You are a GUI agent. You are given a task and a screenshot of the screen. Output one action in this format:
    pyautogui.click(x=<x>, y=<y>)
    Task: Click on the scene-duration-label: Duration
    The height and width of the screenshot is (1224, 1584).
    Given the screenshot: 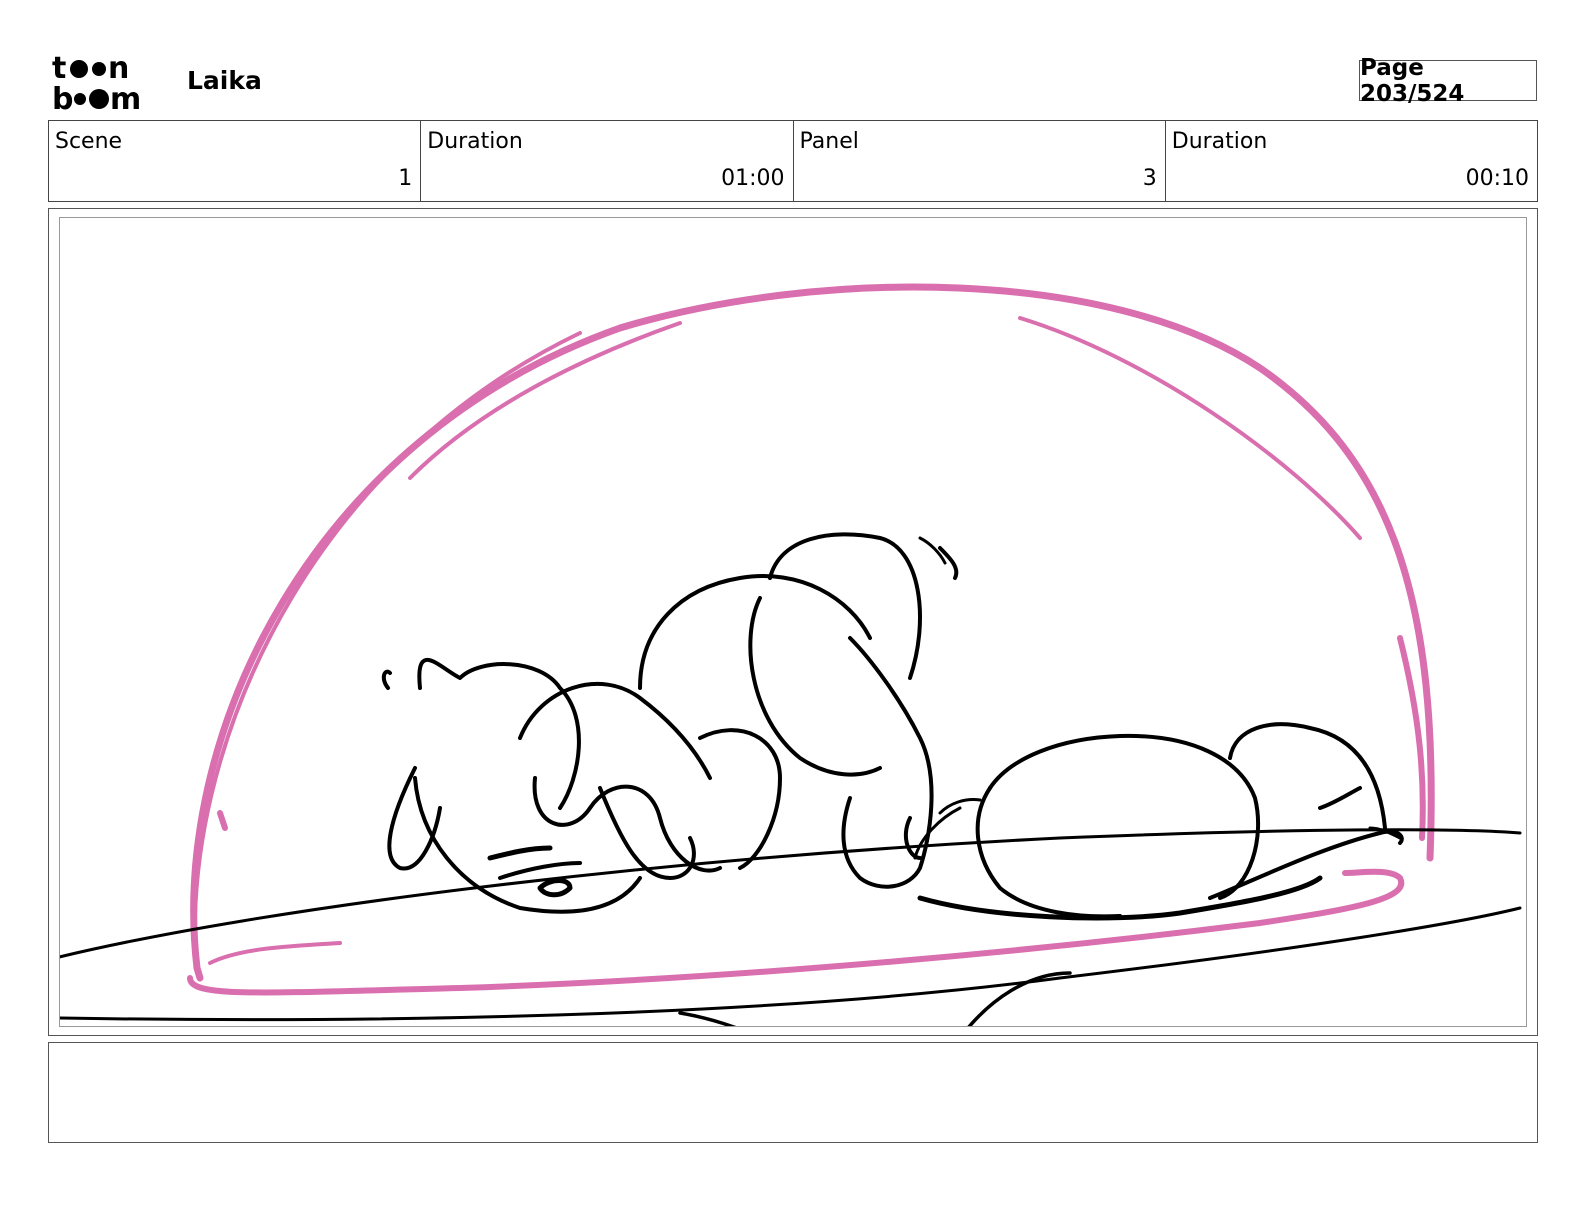 What is the action you would take?
    pyautogui.click(x=475, y=141)
    